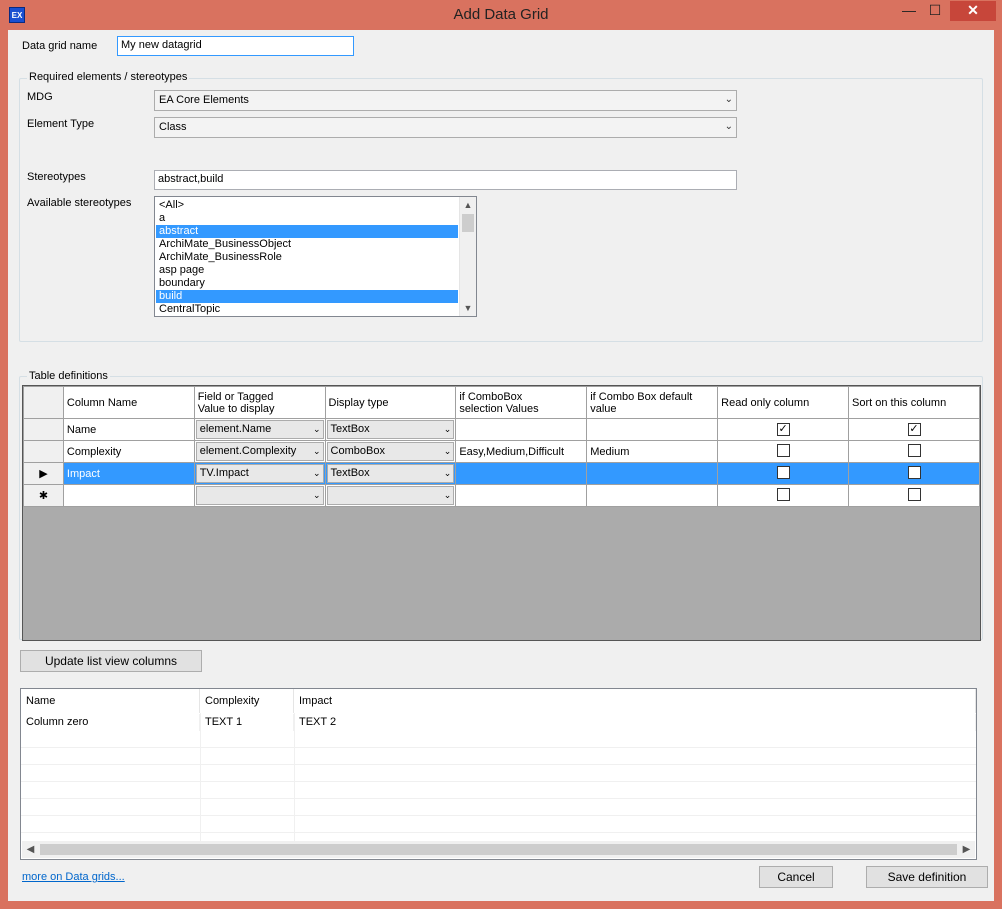 The height and width of the screenshot is (909, 1002). I want to click on stereotype-list-item: CentralTopic, so click(307, 309).